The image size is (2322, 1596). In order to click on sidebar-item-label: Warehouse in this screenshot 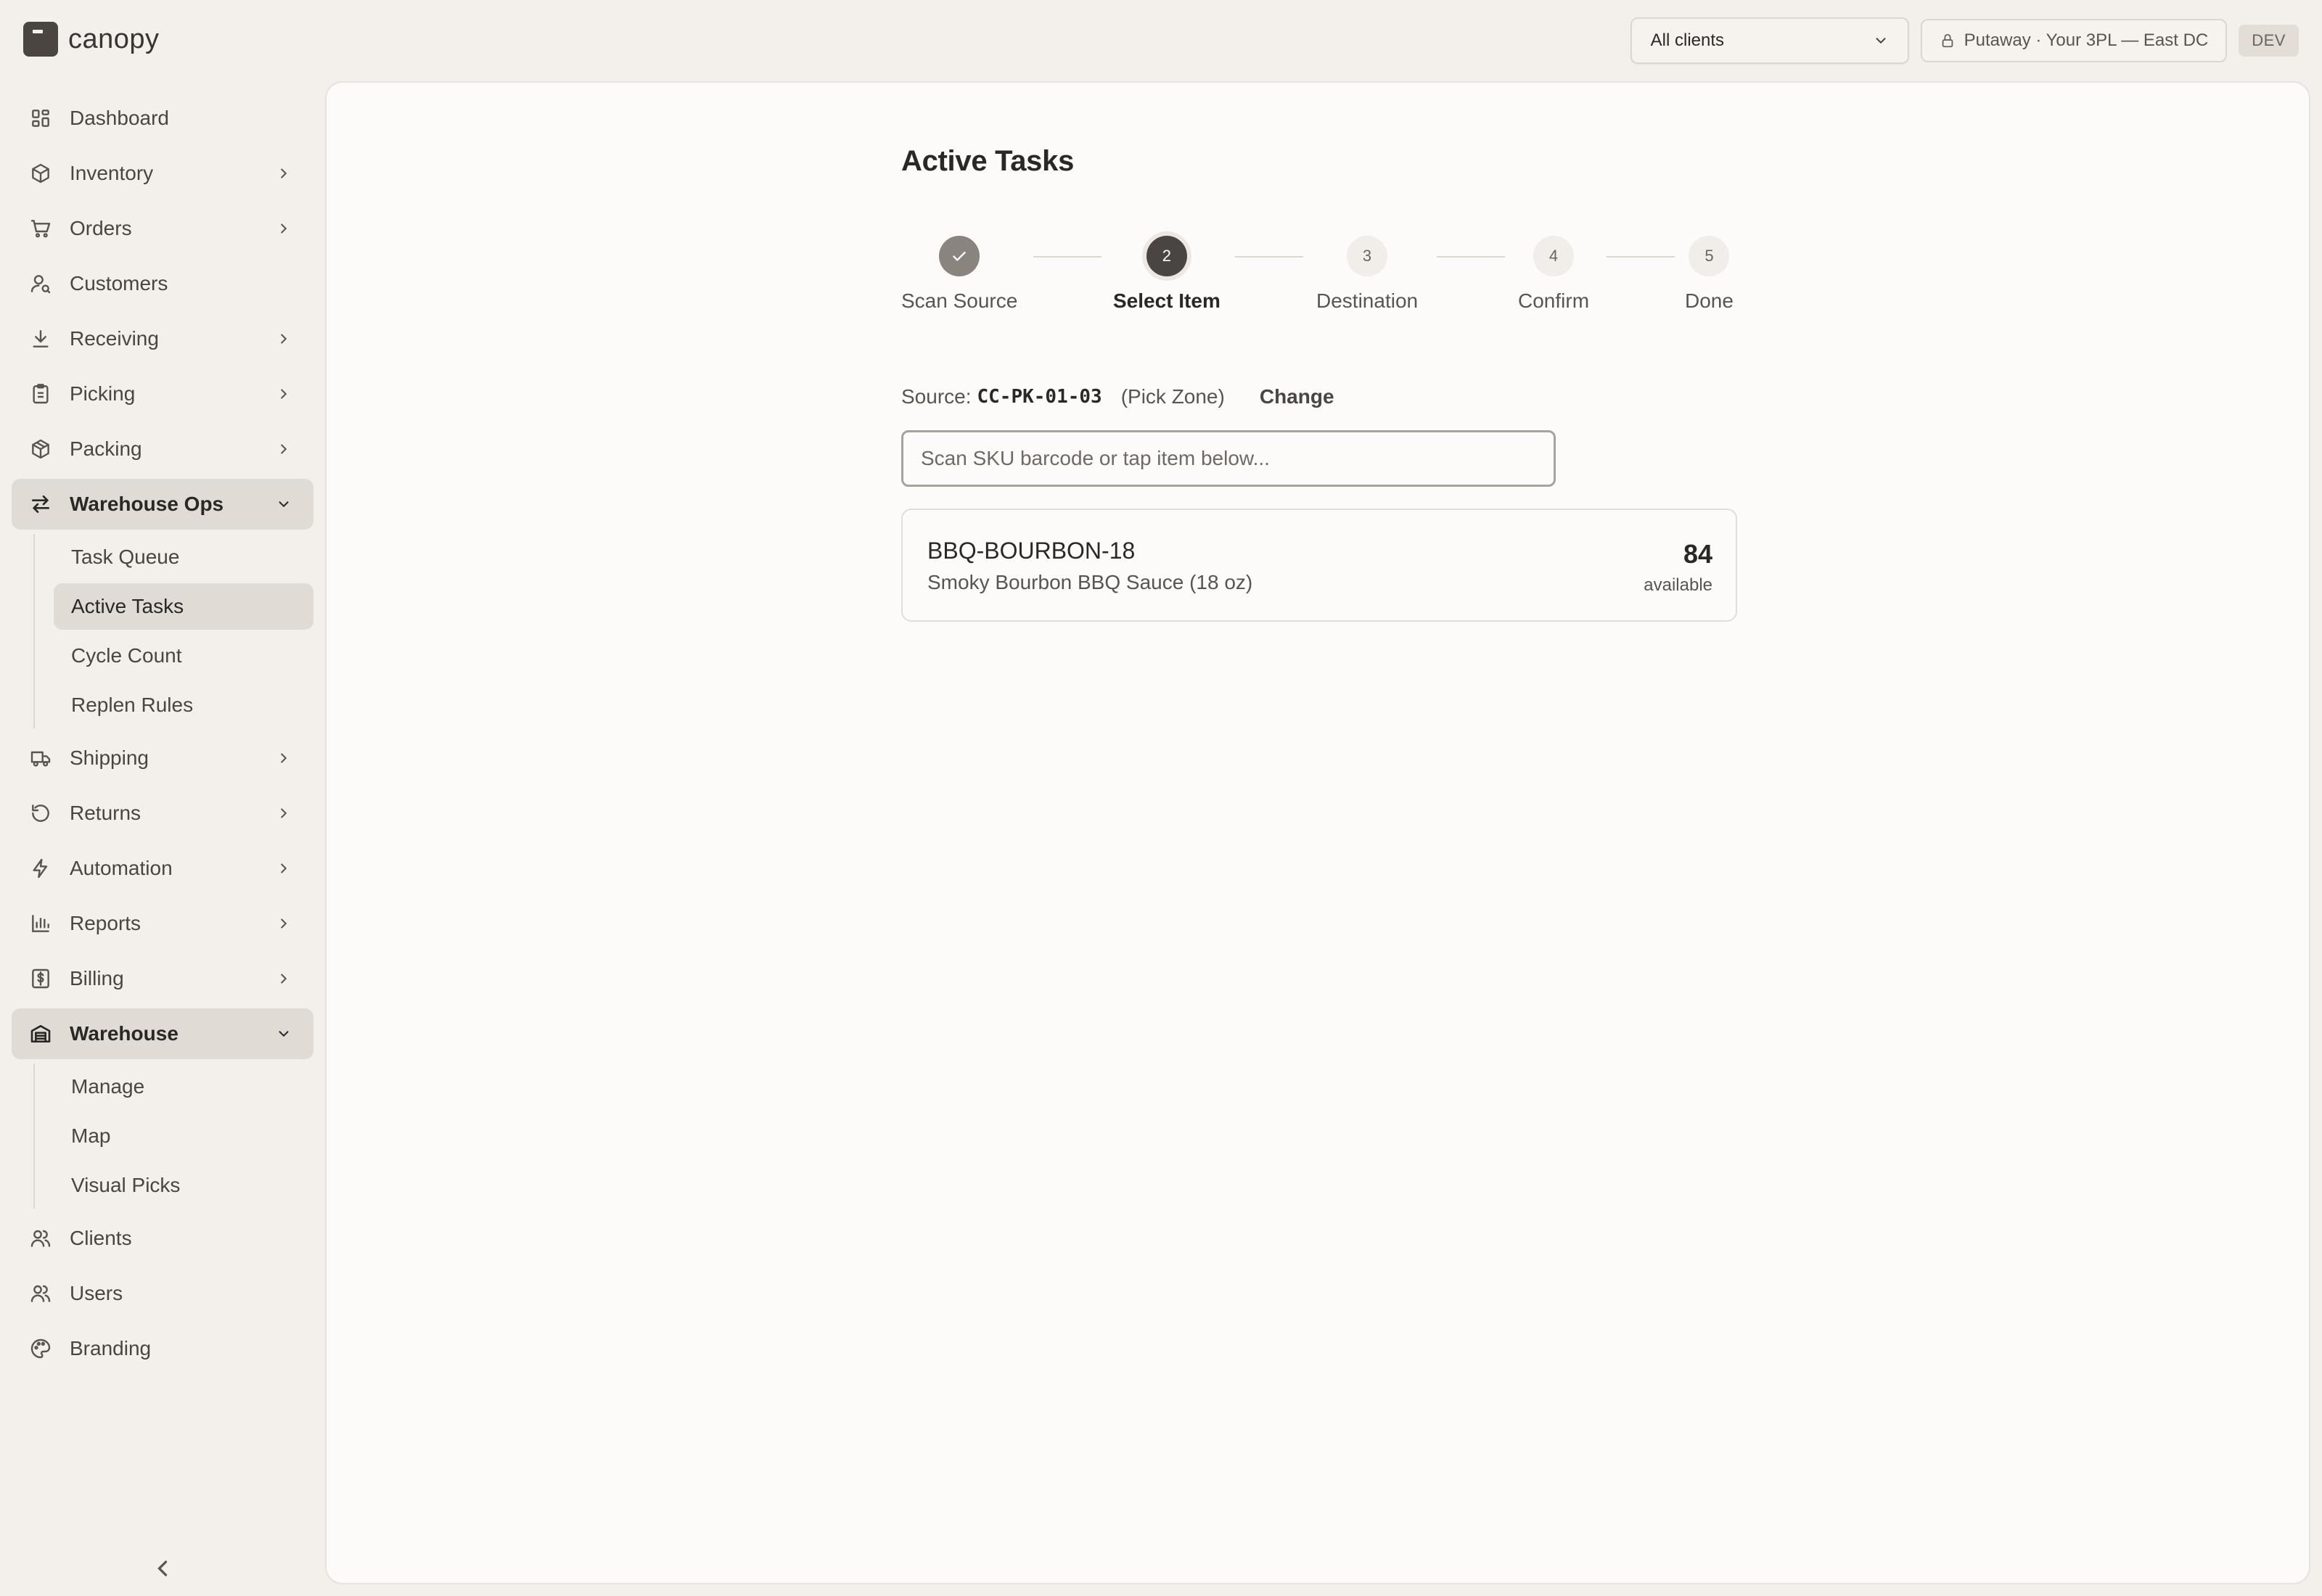, I will do `click(124, 1033)`.